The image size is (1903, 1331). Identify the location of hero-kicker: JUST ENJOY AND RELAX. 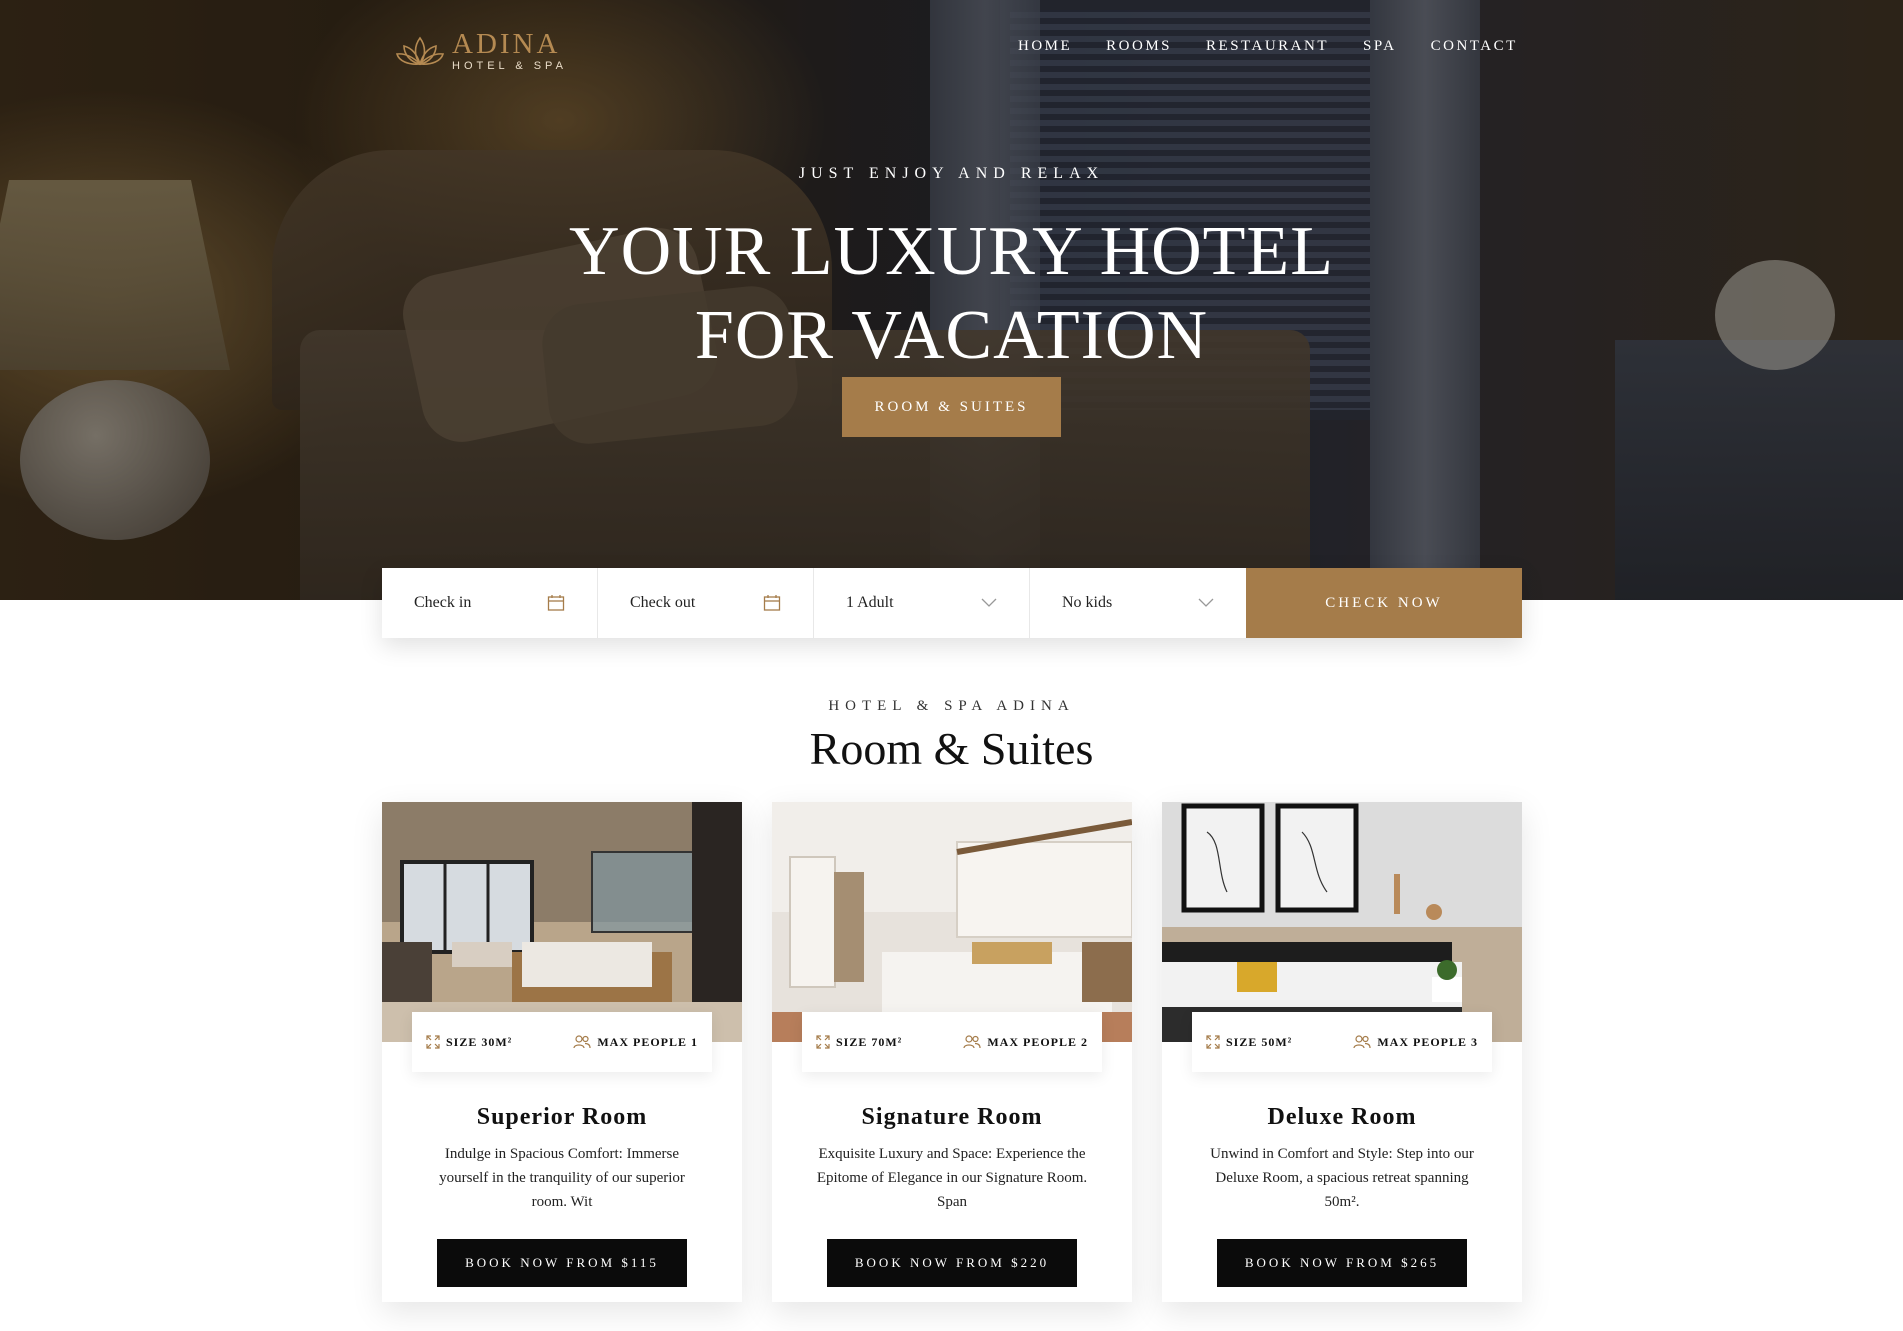
(951, 173).